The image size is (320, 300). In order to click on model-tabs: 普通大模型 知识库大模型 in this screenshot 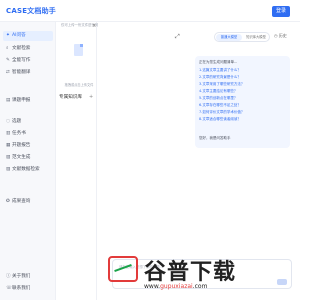, I will do `click(242, 37)`.